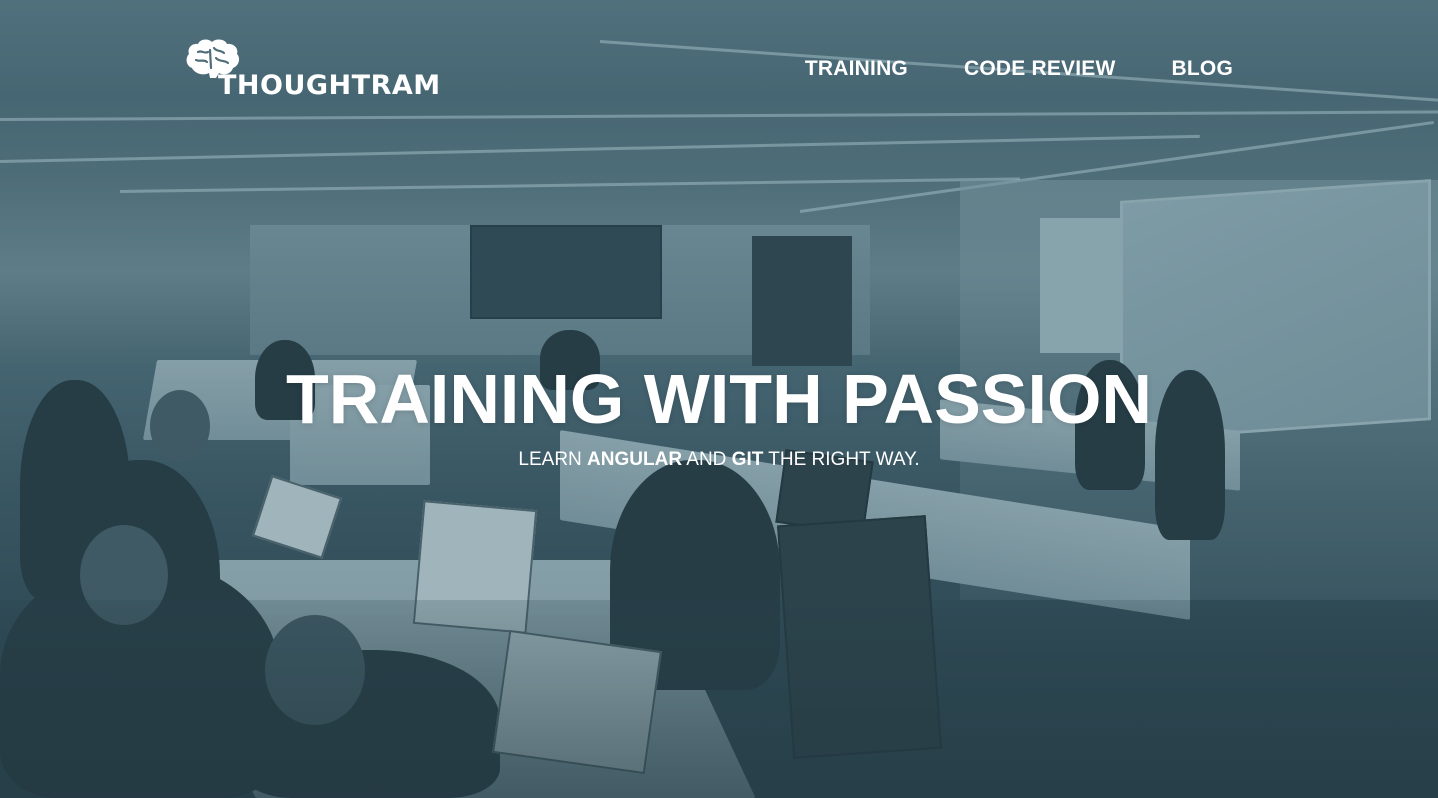 The height and width of the screenshot is (798, 1438). What do you see at coordinates (747, 459) in the screenshot?
I see `subline-emphasis-git: GIT` at bounding box center [747, 459].